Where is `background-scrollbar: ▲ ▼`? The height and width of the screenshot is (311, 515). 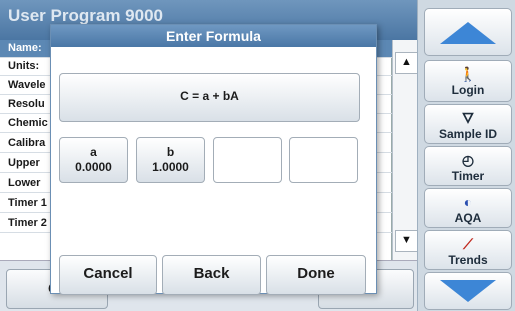 background-scrollbar: ▲ ▼ is located at coordinates (405, 150).